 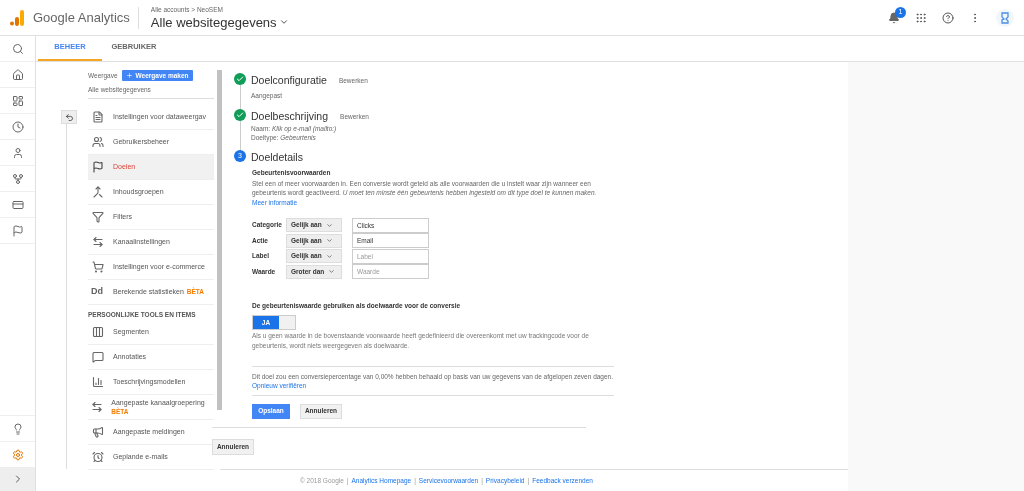 I want to click on dd-icon: Dd, so click(x=98, y=292).